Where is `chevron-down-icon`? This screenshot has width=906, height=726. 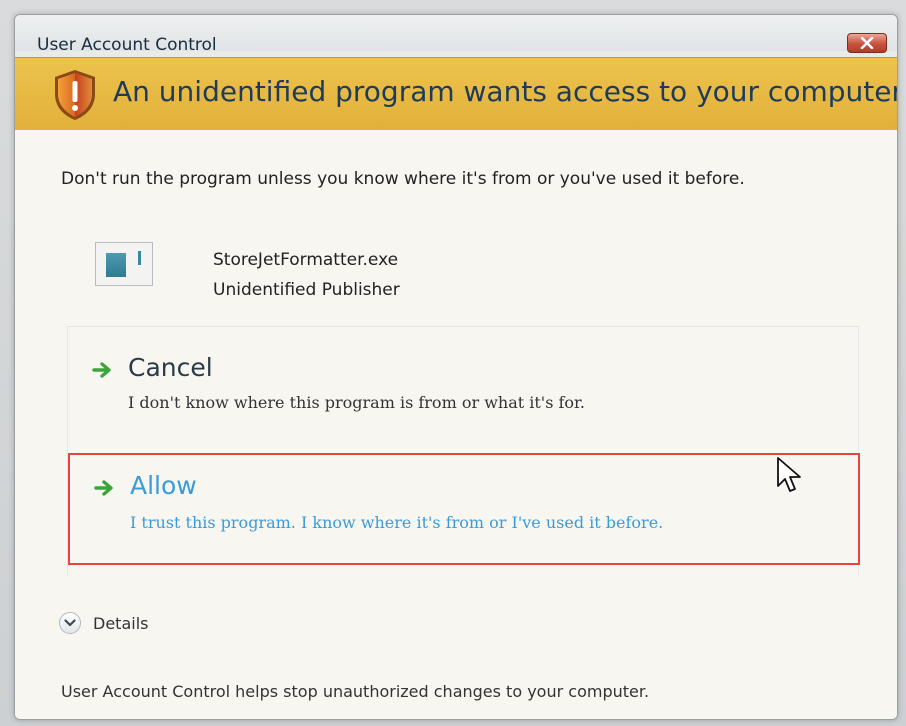 chevron-down-icon is located at coordinates (70, 623).